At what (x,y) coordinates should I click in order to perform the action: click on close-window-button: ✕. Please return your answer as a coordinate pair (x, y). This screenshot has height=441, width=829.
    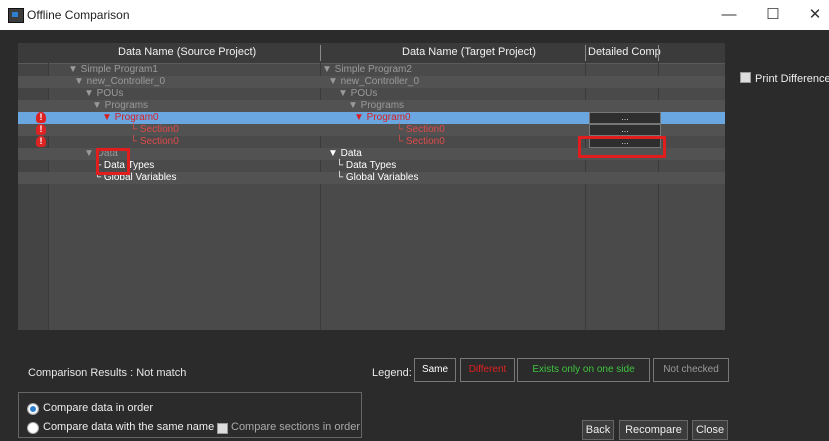
    Looking at the image, I should click on (813, 15).